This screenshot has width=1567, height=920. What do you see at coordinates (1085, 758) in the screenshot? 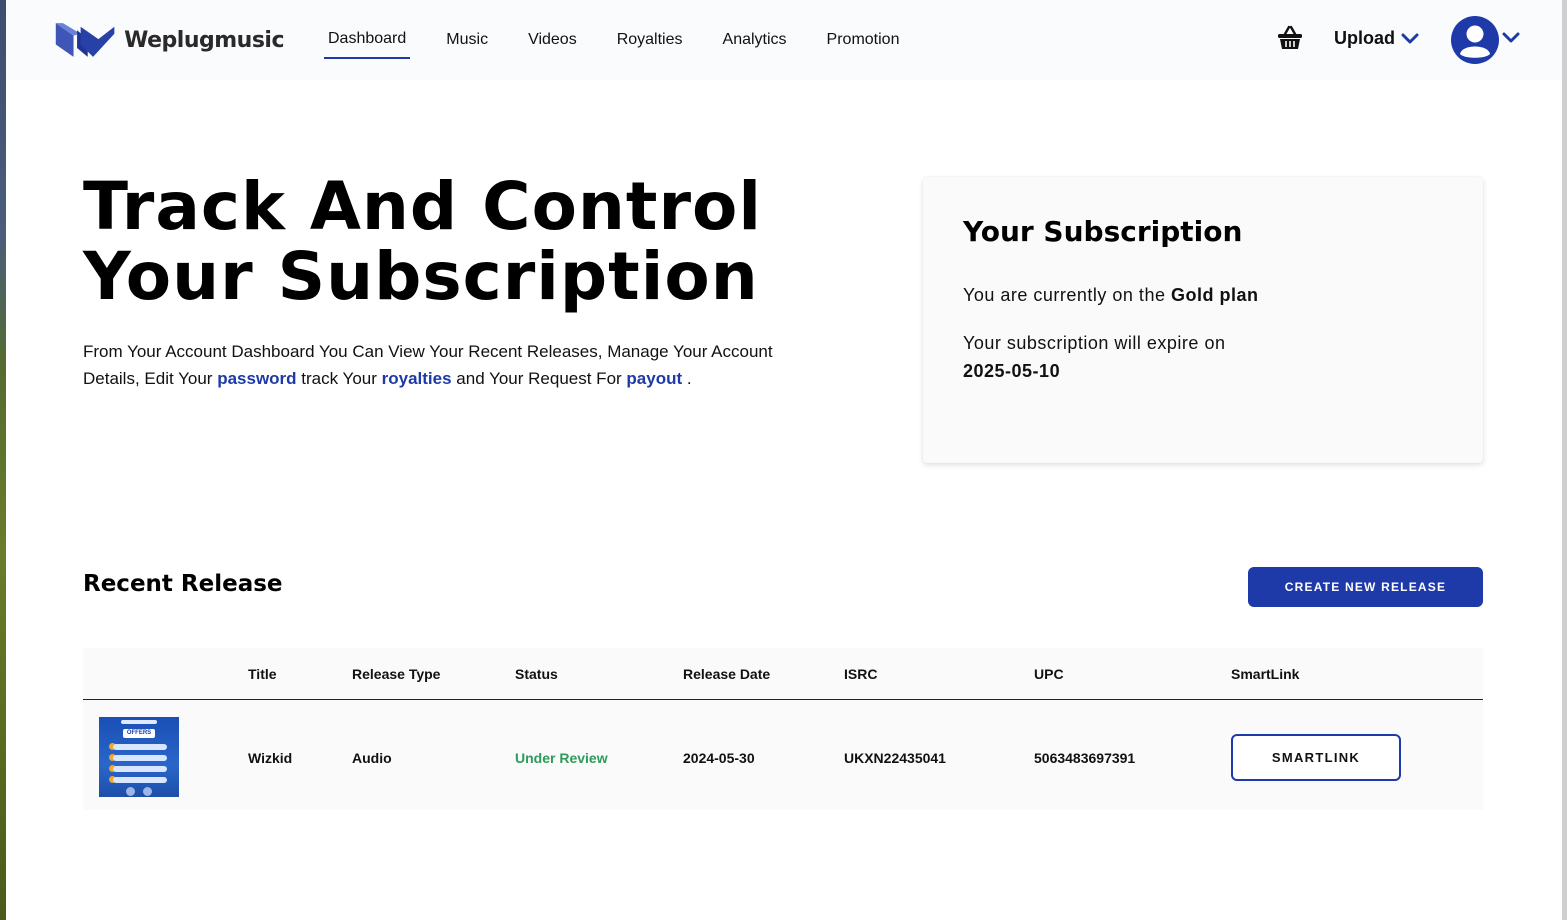
I see `release-upc: 5063483697391` at bounding box center [1085, 758].